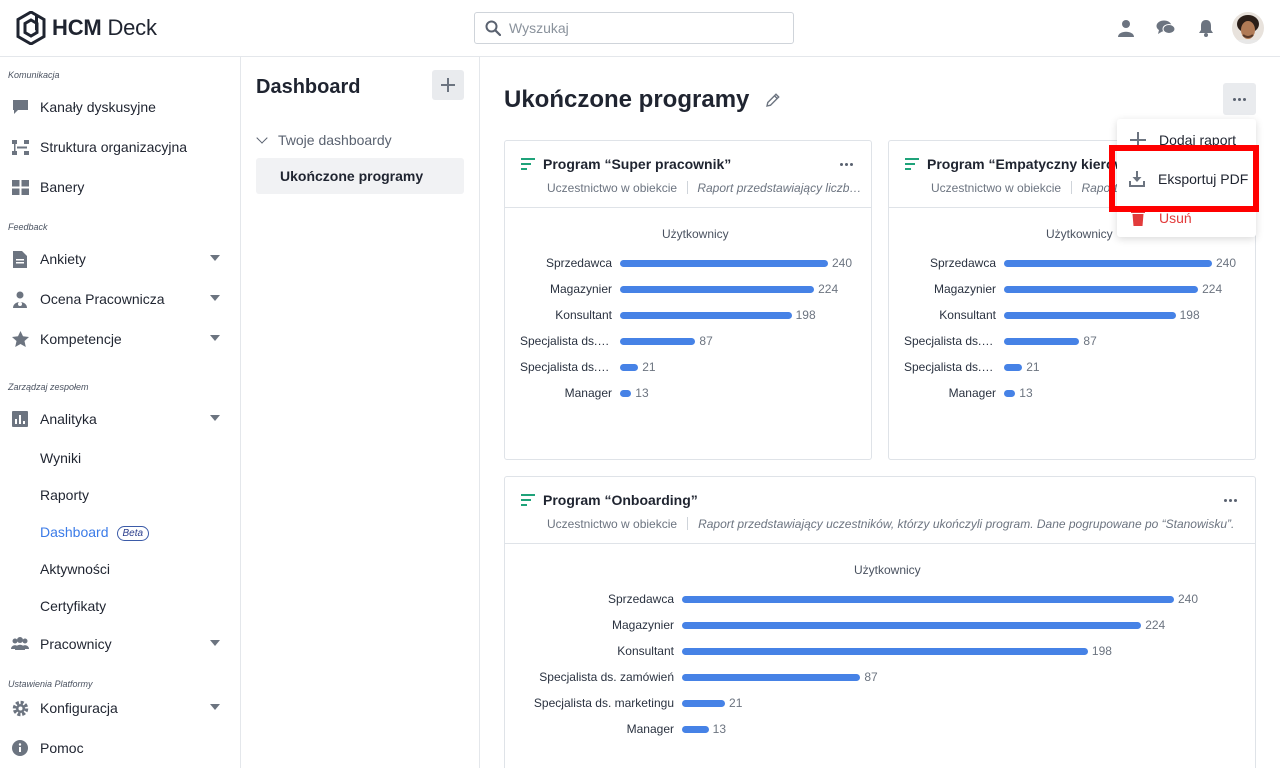 The width and height of the screenshot is (1280, 768). I want to click on plus-icon, so click(448, 85).